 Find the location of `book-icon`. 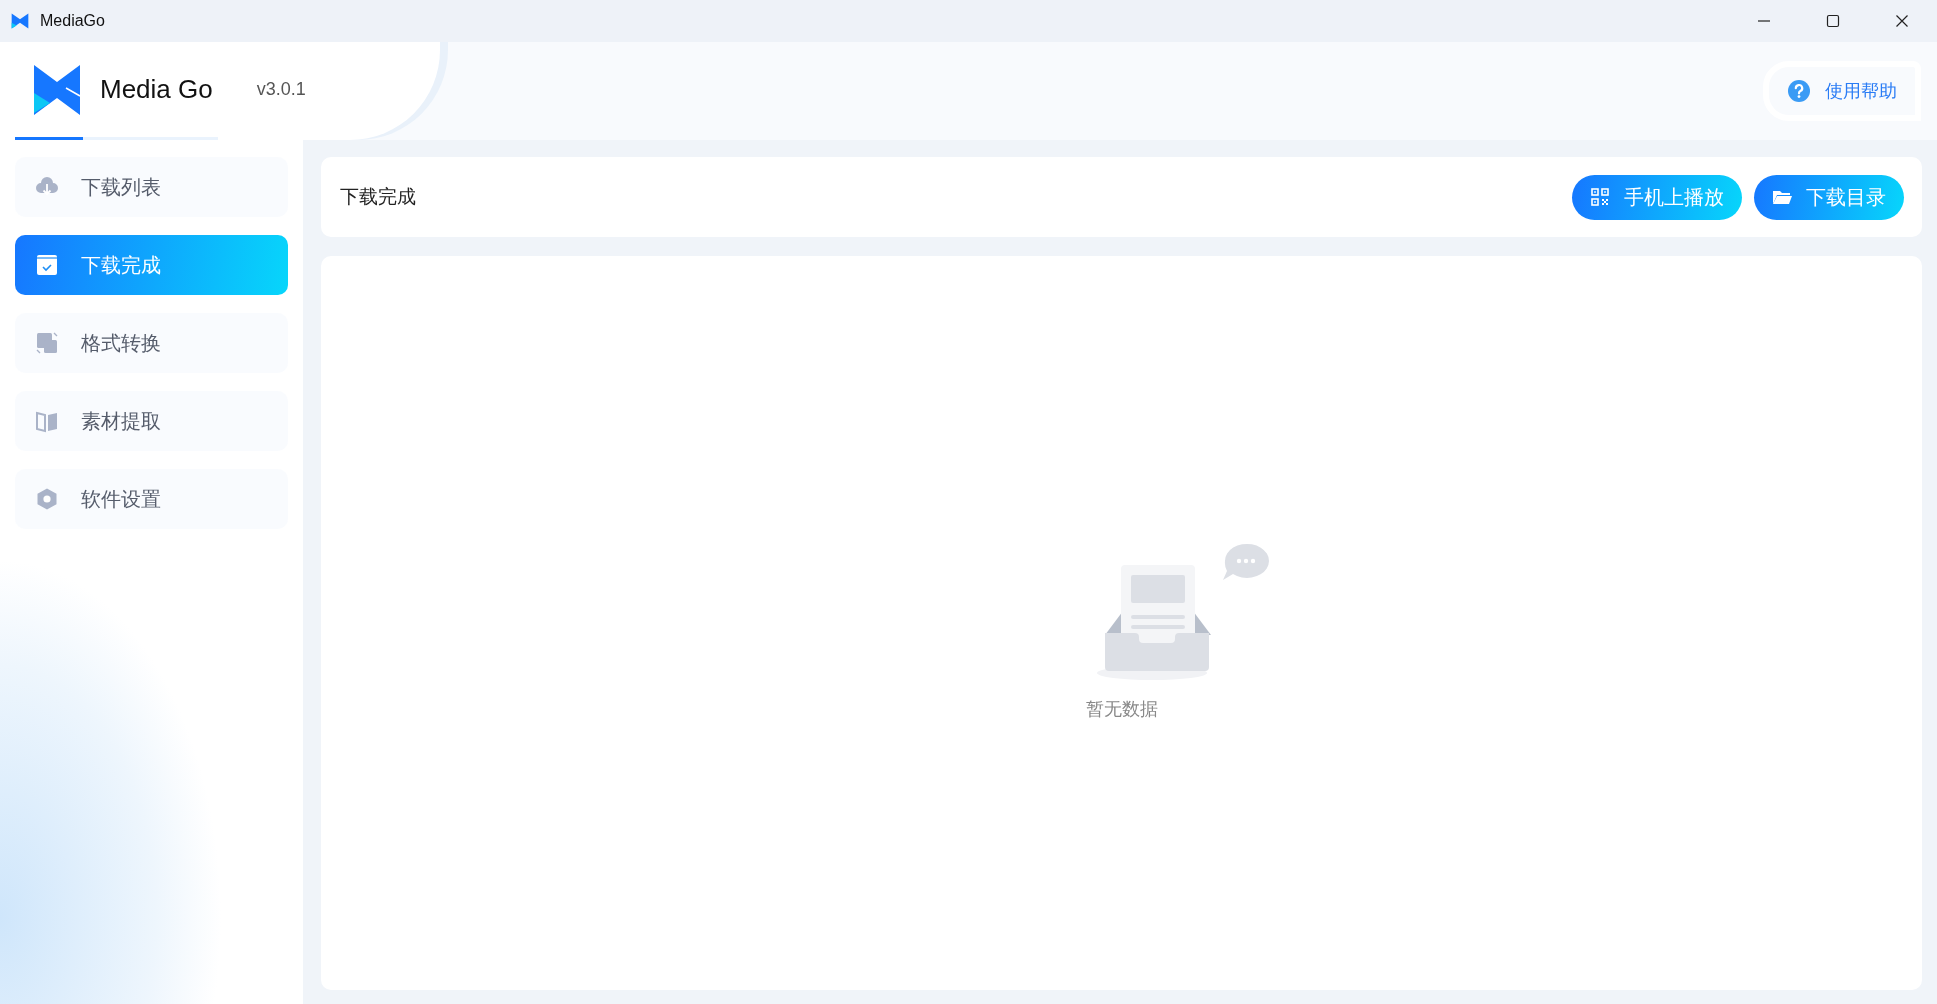

book-icon is located at coordinates (47, 421).